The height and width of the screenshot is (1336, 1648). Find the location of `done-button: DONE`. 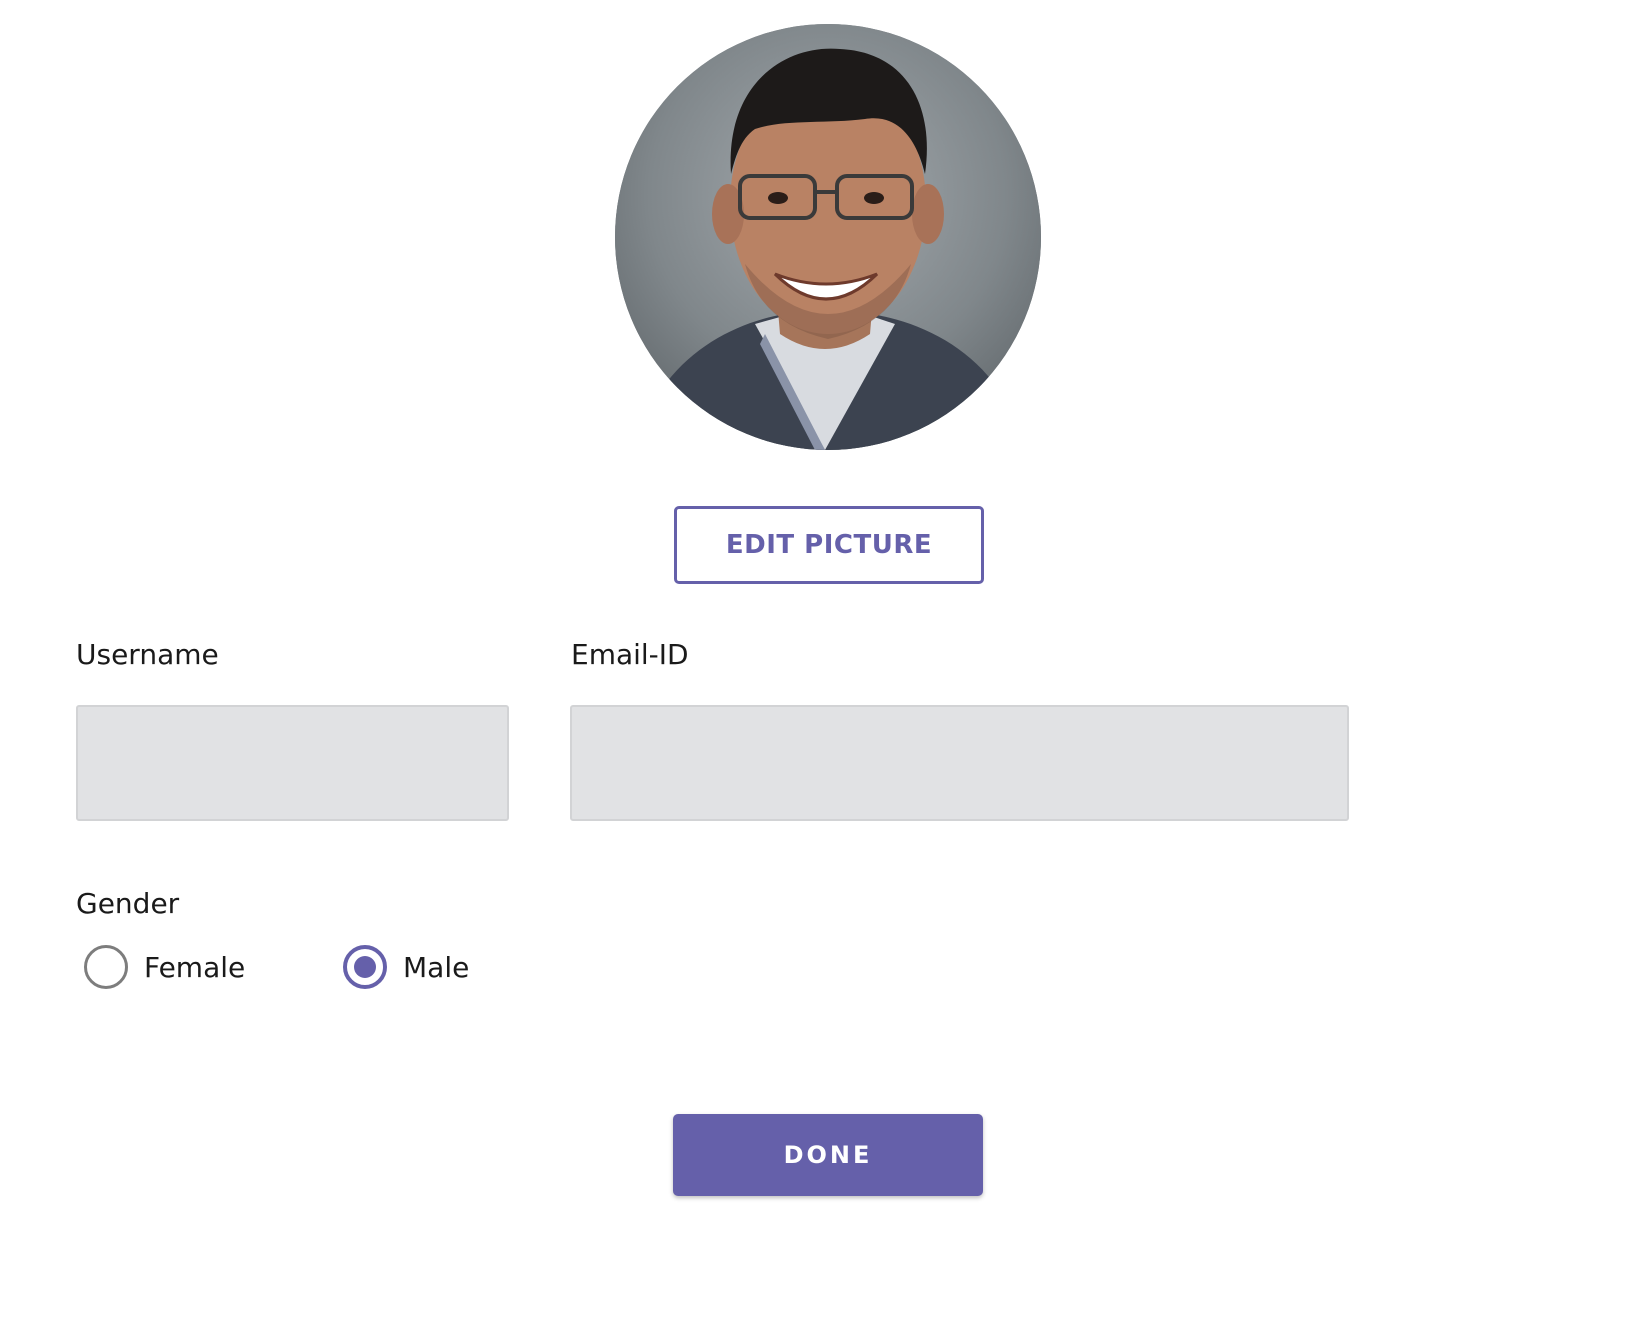

done-button: DONE is located at coordinates (828, 1155).